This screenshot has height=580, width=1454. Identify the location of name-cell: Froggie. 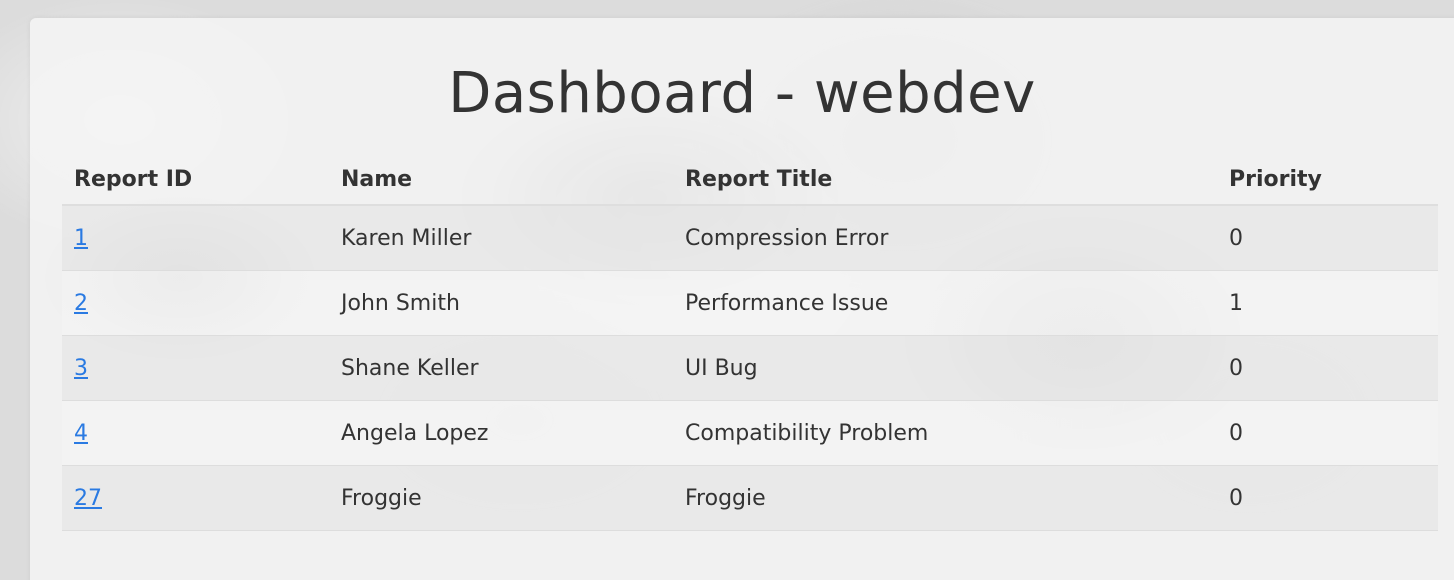
(501, 498).